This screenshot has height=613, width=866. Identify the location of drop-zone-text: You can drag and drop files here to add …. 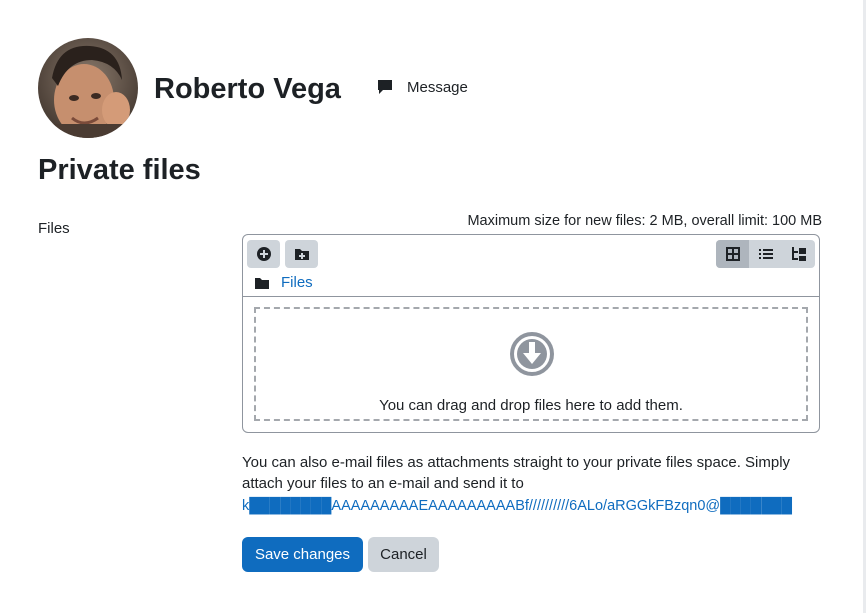
(531, 405).